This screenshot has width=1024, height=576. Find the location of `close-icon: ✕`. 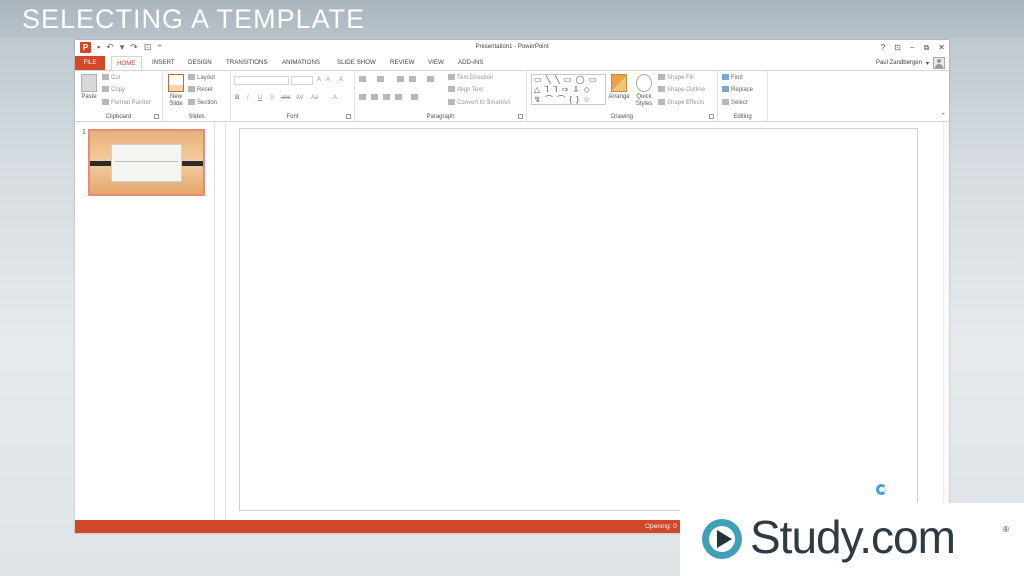

close-icon: ✕ is located at coordinates (941, 48).